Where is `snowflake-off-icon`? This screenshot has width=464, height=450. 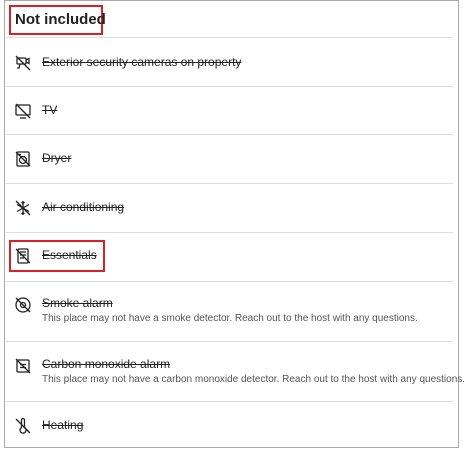 snowflake-off-icon is located at coordinates (23, 208).